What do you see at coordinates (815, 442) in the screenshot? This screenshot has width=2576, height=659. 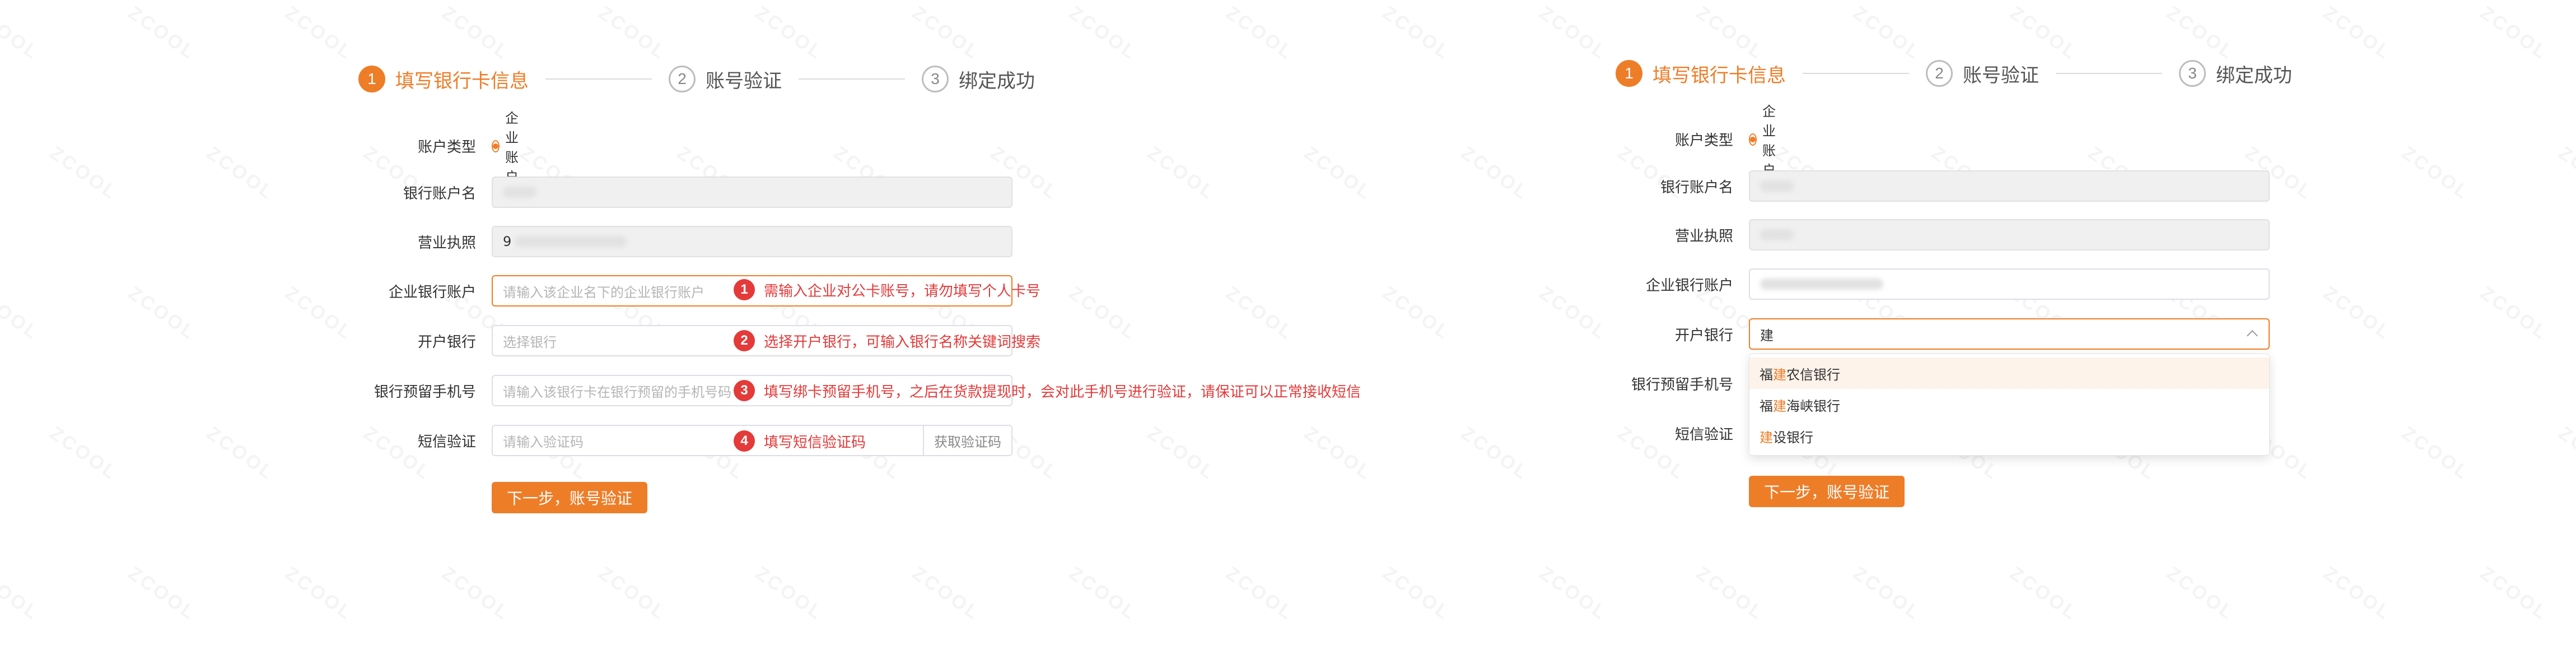 I see `annotation-text: 填写短信验证码` at bounding box center [815, 442].